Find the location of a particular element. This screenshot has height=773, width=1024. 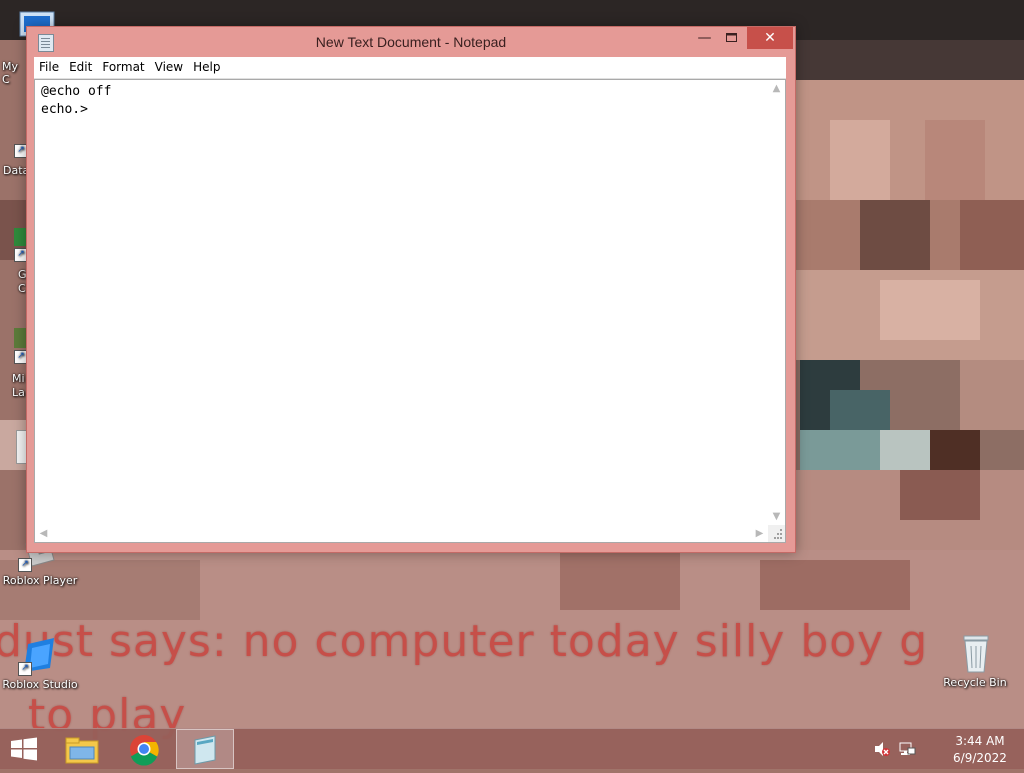

scroll-up-icon: ▲ is located at coordinates (776, 88).